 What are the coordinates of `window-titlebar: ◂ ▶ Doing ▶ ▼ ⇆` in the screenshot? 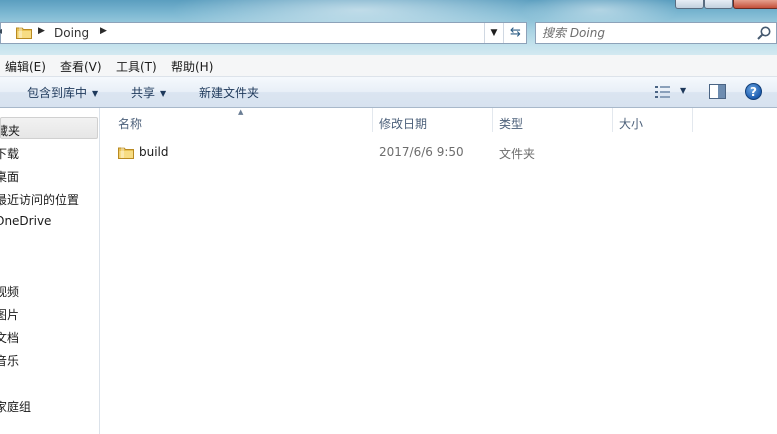 It's located at (388, 27).